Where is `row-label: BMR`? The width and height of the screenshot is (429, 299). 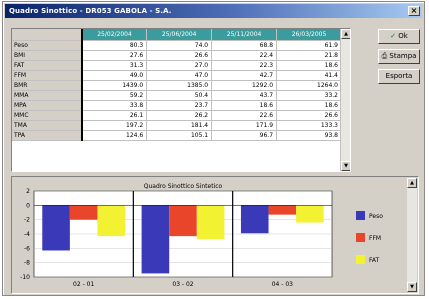 row-label: BMR is located at coordinates (47, 85).